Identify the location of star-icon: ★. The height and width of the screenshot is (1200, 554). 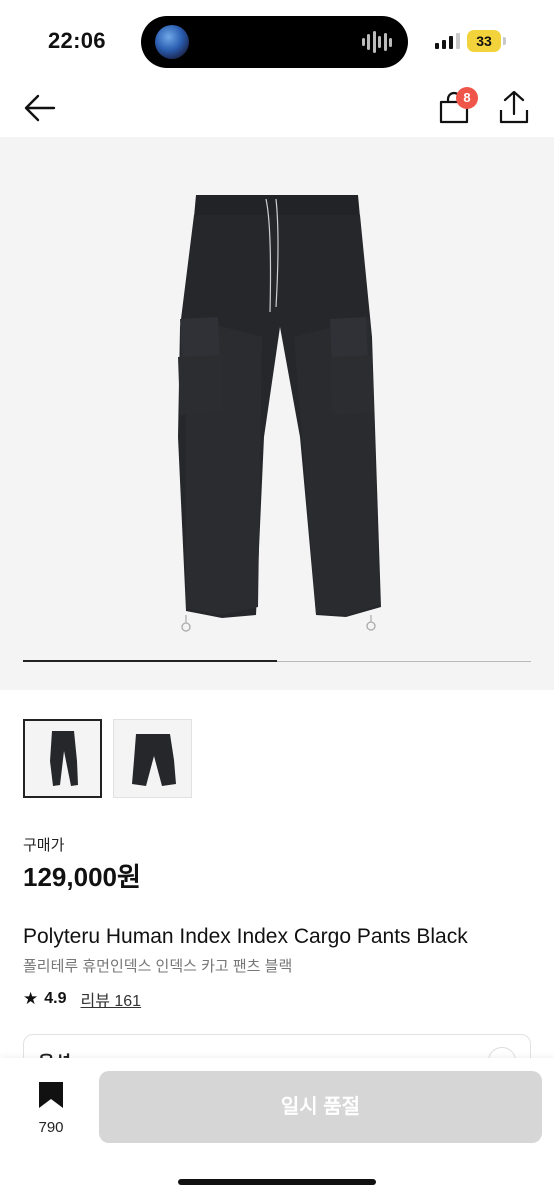
(31, 998).